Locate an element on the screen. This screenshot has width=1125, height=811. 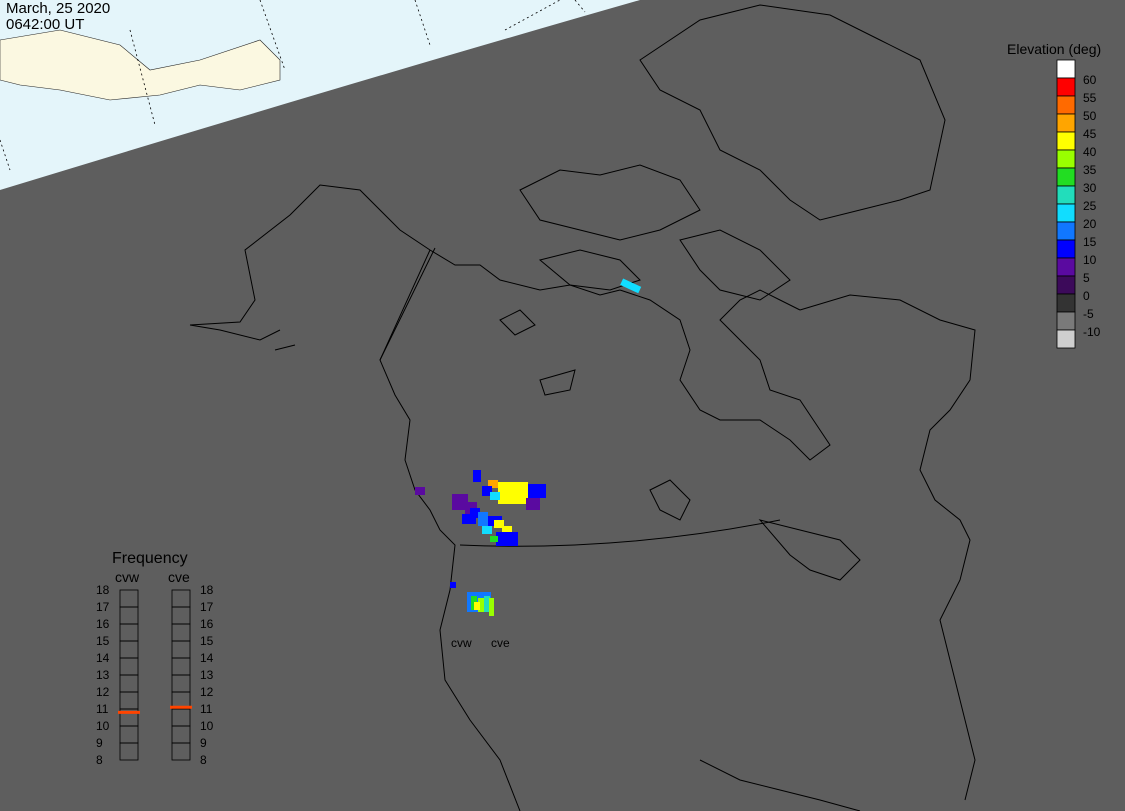
scale-label: 45 is located at coordinates (1090, 134).